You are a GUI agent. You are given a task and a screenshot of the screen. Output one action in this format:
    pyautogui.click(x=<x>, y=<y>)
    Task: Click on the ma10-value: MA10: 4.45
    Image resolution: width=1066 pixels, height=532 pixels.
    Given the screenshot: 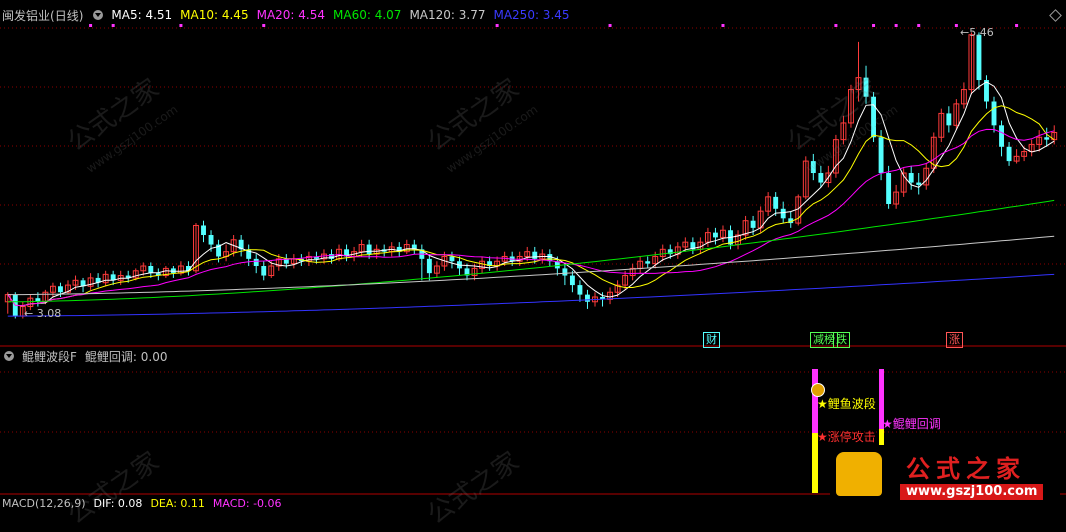 What is the action you would take?
    pyautogui.click(x=214, y=15)
    